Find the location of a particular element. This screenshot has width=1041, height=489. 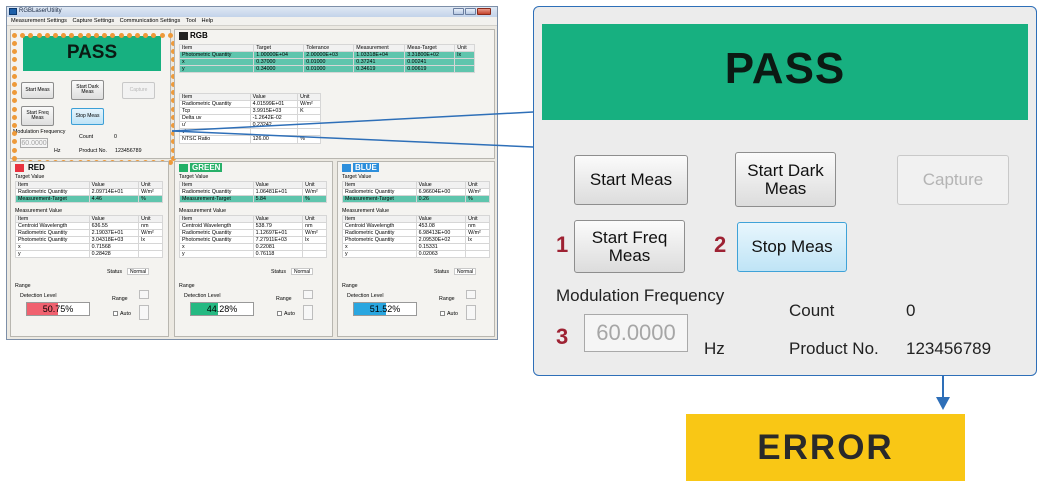

step-number-3: 3 is located at coordinates (562, 336).